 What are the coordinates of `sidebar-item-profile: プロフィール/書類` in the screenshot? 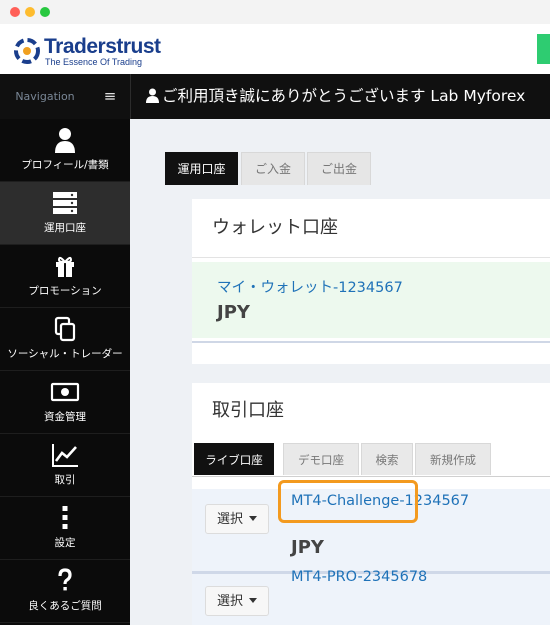 It's located at (65, 150).